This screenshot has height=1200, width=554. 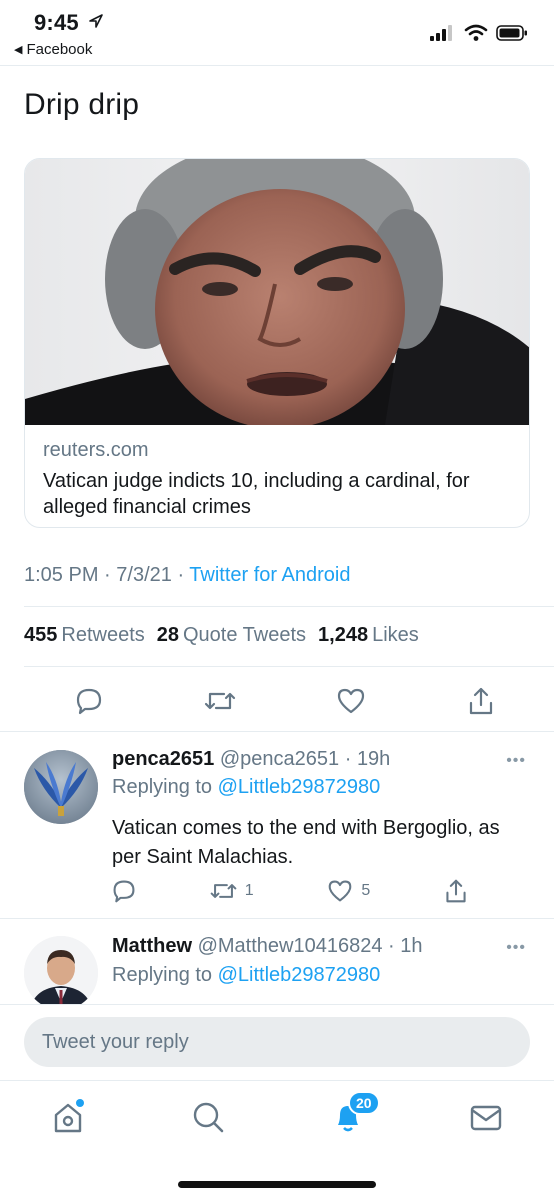 I want to click on reply-retweet-action: 1, so click(x=232, y=891).